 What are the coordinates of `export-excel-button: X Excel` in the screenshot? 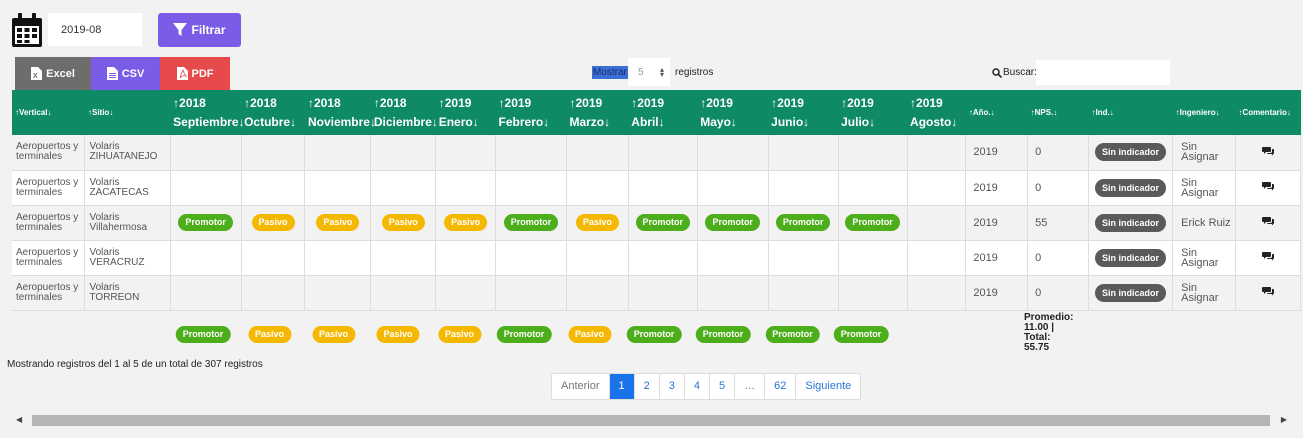 It's located at (53, 73).